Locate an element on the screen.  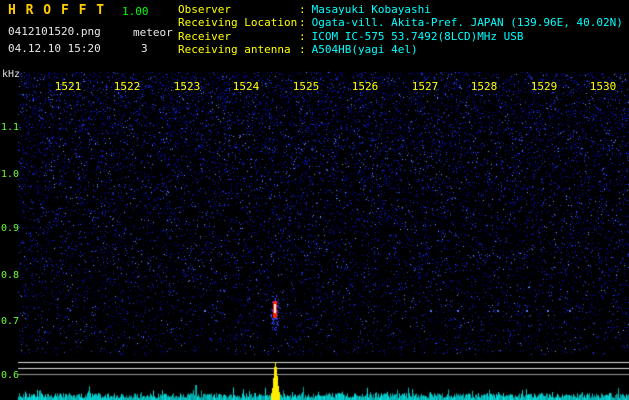
timestamp: 04.12.10 15:20 is located at coordinates (54, 48).